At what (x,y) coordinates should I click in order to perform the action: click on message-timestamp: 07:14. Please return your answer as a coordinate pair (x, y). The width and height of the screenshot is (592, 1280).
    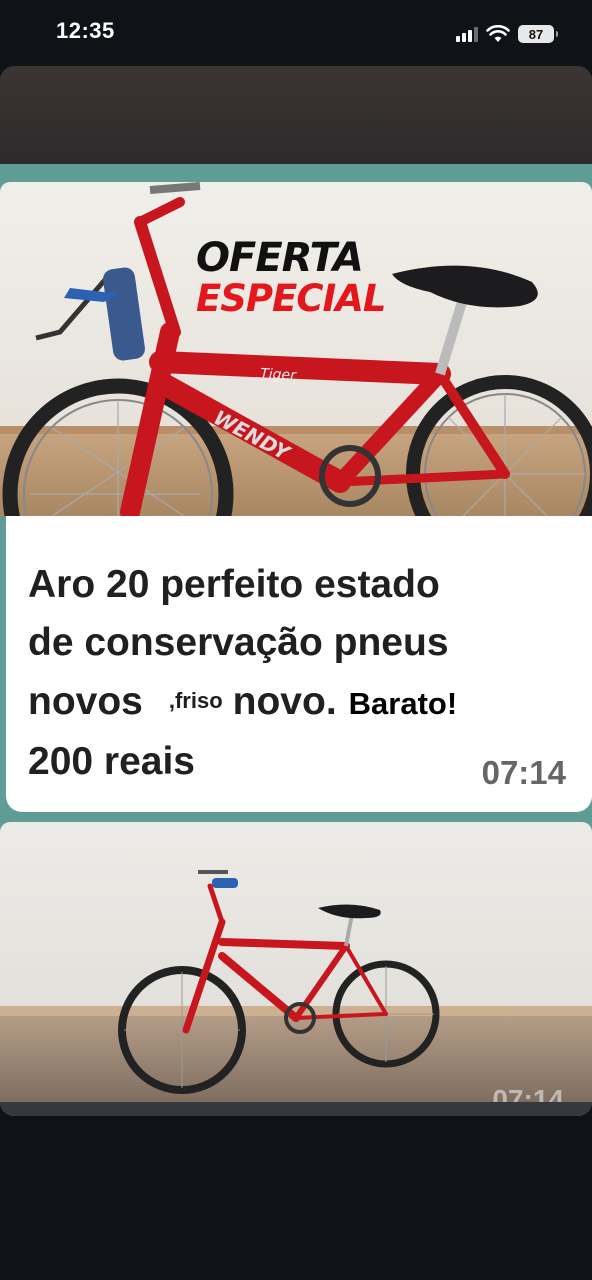
    Looking at the image, I should click on (523, 772).